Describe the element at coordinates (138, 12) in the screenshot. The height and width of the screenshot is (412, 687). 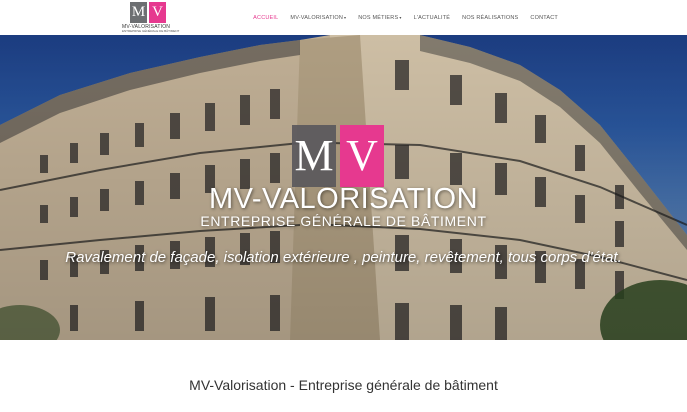
I see `logo-letter-m: M` at that location.